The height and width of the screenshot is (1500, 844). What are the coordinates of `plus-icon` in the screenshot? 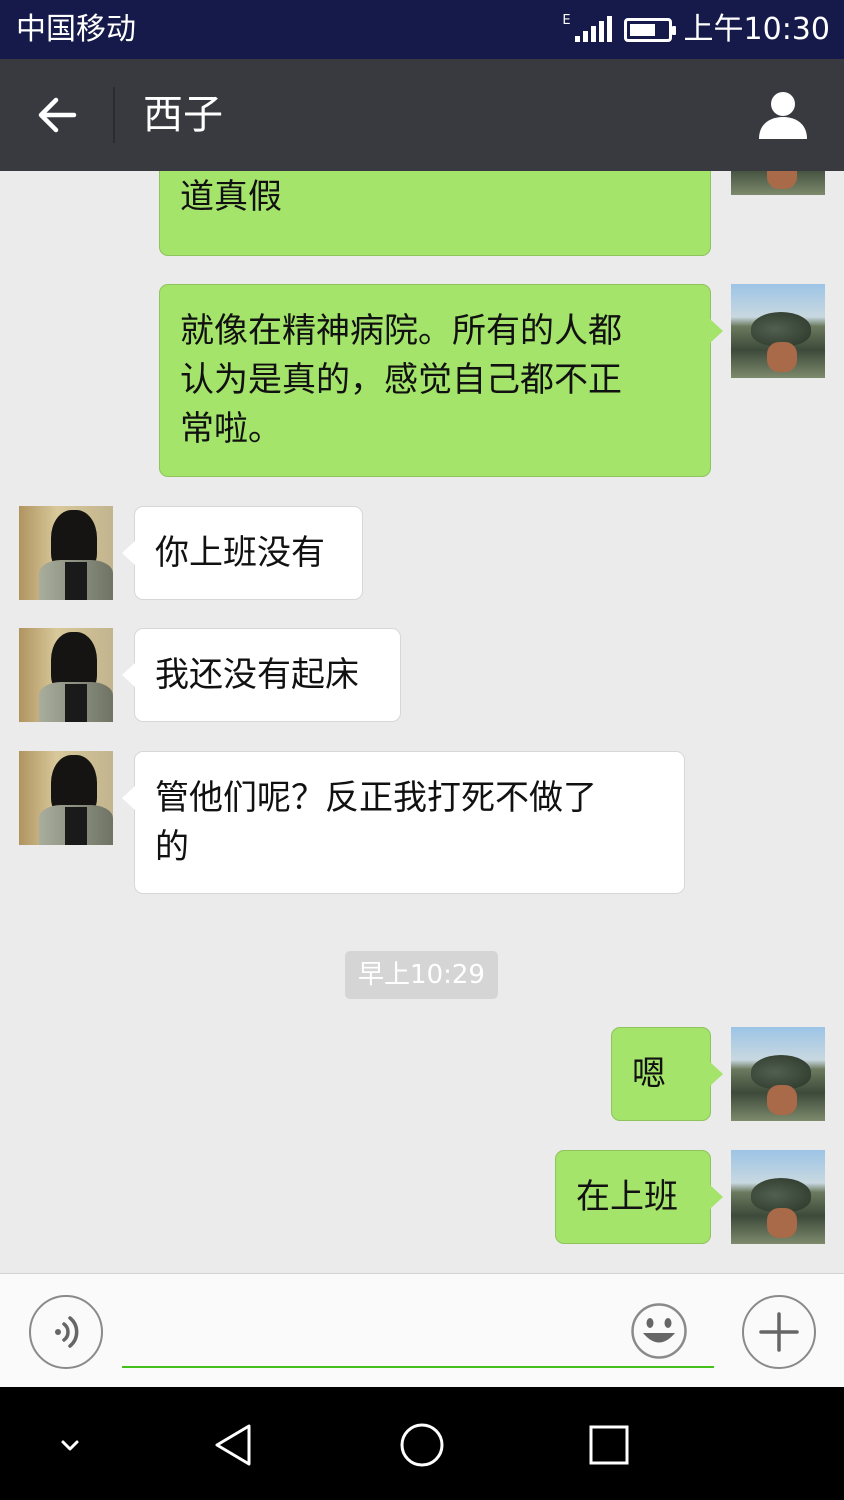 It's located at (779, 1332).